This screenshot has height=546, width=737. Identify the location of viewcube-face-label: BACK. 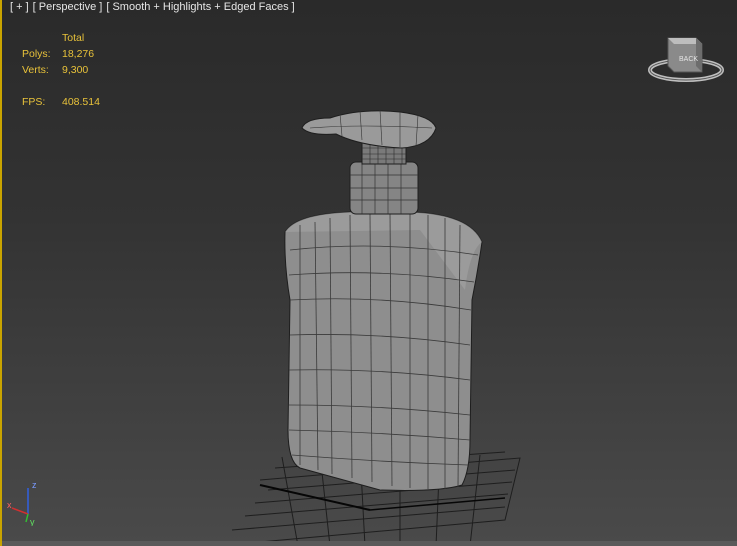
(688, 59).